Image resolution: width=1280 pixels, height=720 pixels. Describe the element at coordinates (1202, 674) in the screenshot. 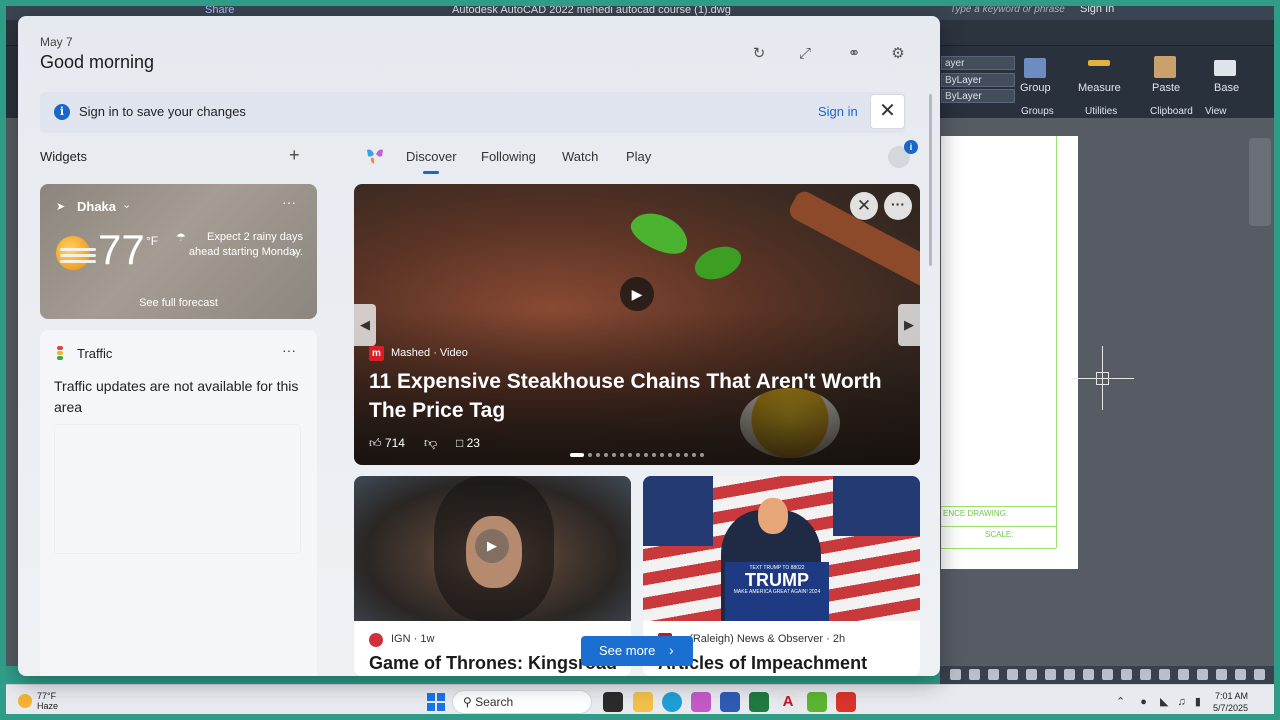

I see `quickprops-icon` at that location.